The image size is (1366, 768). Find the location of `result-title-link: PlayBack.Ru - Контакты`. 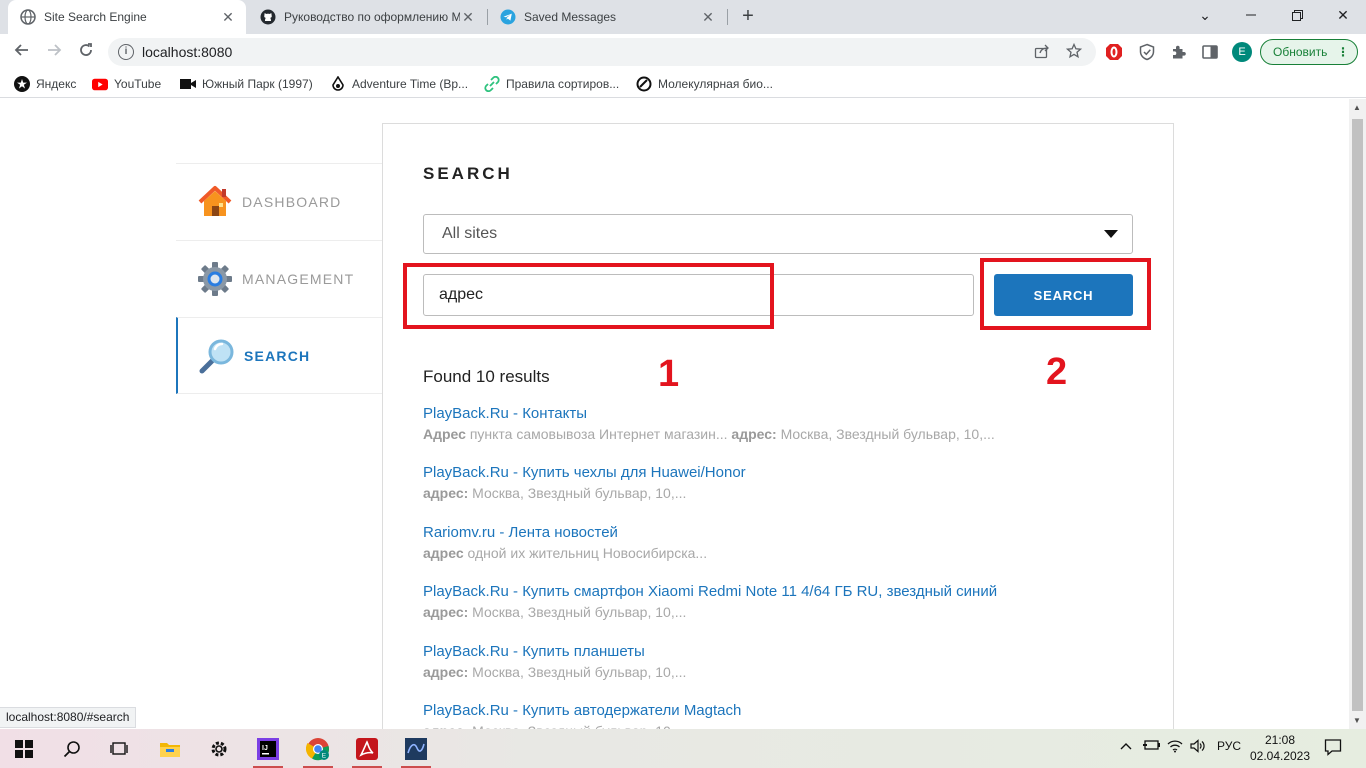

result-title-link: PlayBack.Ru - Контакты is located at coordinates (773, 413).